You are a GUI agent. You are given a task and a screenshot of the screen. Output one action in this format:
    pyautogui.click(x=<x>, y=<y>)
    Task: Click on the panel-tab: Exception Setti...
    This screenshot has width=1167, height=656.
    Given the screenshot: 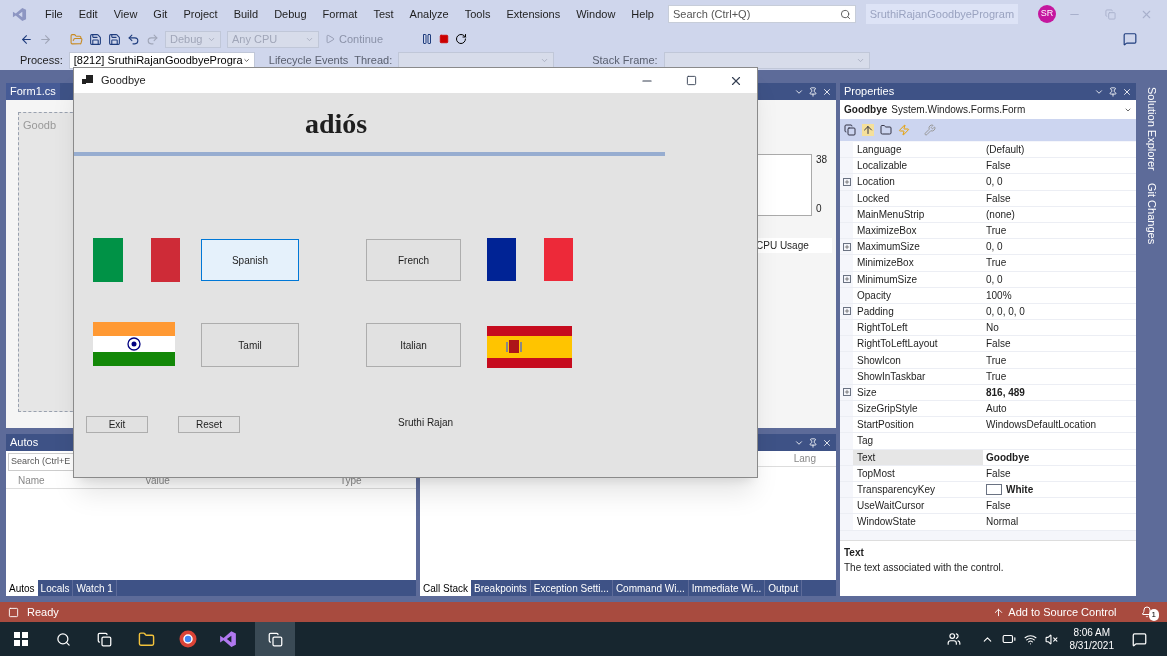 What is the action you would take?
    pyautogui.click(x=571, y=588)
    